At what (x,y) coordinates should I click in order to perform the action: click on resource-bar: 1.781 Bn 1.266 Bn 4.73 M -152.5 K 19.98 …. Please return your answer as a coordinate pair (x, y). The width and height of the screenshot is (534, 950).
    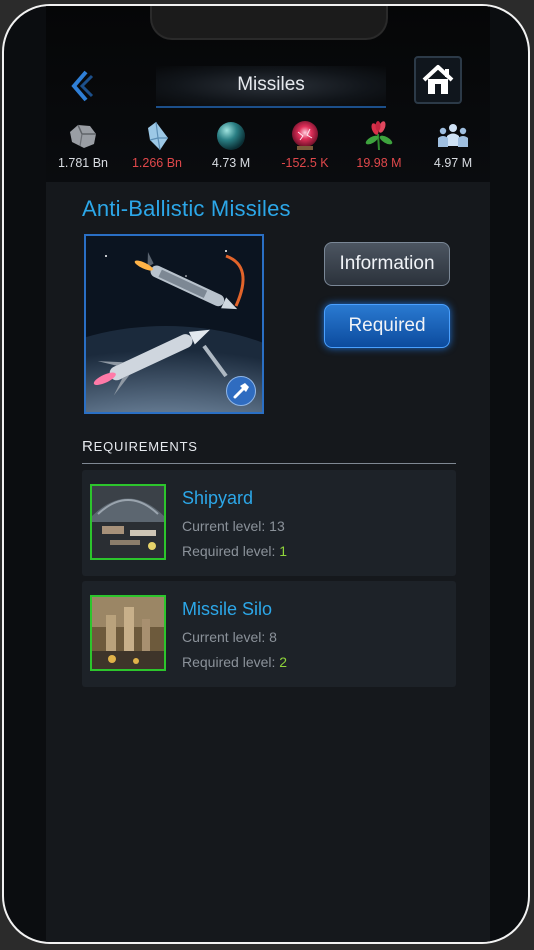
    Looking at the image, I should click on (268, 146).